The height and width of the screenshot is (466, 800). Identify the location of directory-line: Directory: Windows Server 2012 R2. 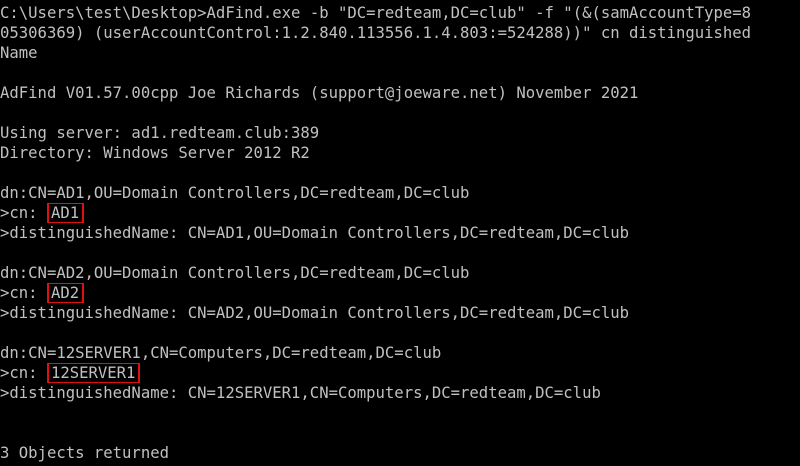
(155, 153).